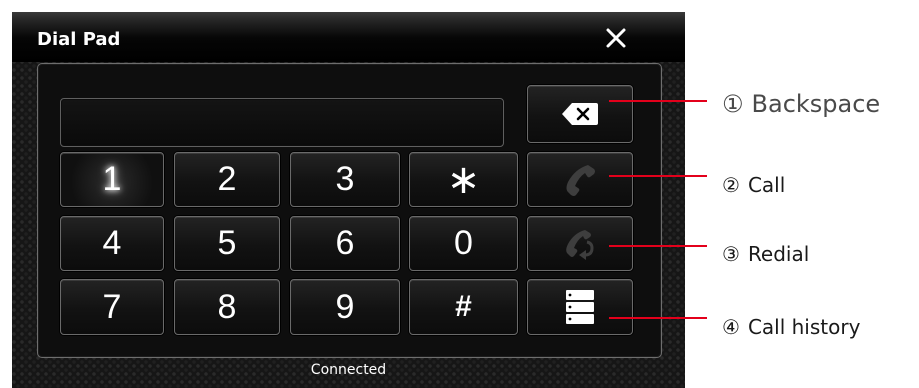 This screenshot has height=388, width=919. What do you see at coordinates (227, 179) in the screenshot?
I see `key-2: 2` at bounding box center [227, 179].